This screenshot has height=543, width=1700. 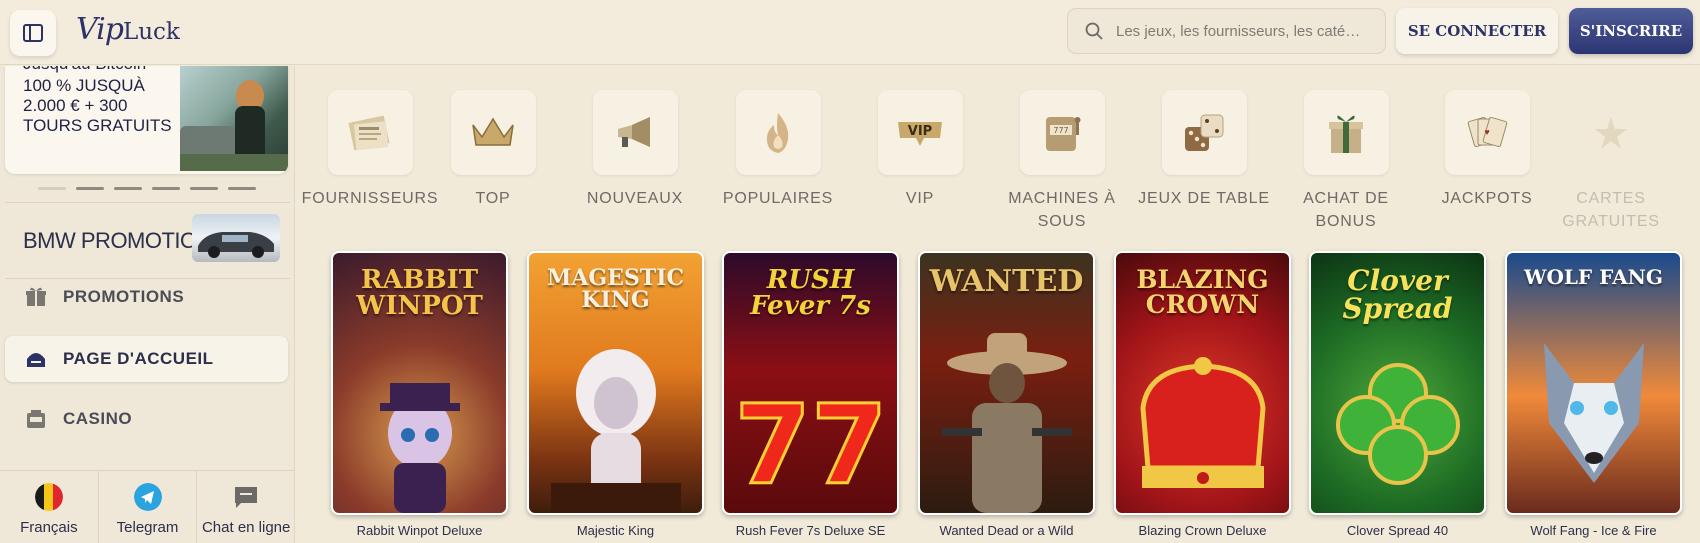 I want to click on slot-machine-icon: 777, so click(x=1062, y=132).